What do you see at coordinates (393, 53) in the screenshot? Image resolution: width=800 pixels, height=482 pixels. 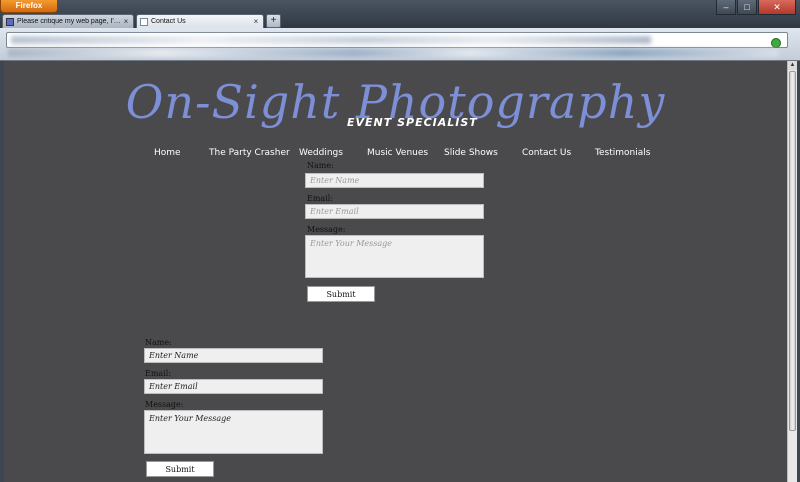 I see `bookmarks-redacted` at bounding box center [393, 53].